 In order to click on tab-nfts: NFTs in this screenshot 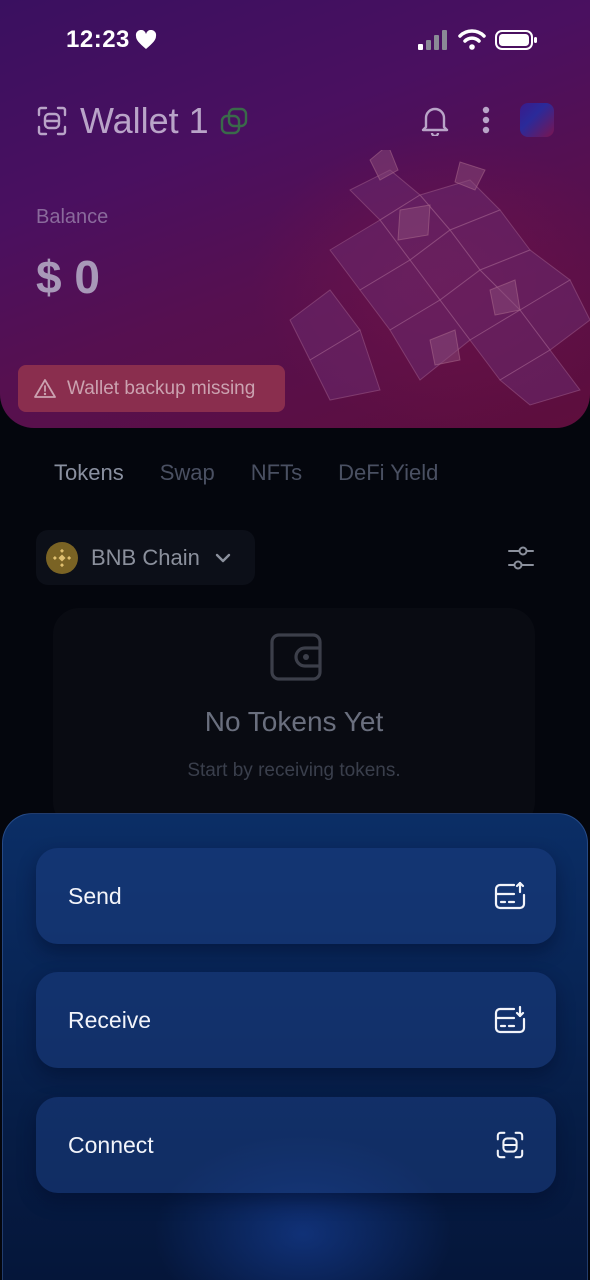, I will do `click(276, 473)`.